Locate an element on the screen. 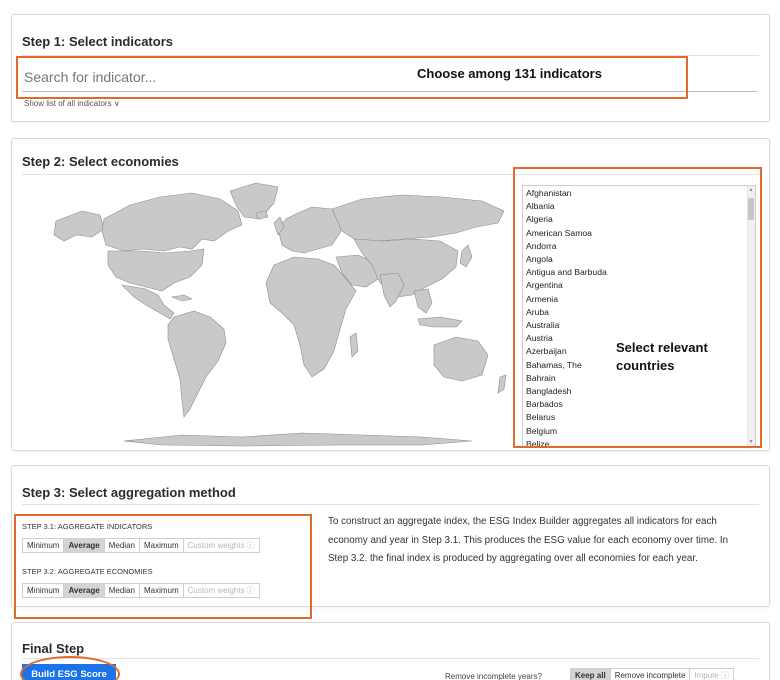 The width and height of the screenshot is (780, 680). map-usa is located at coordinates (156, 270).